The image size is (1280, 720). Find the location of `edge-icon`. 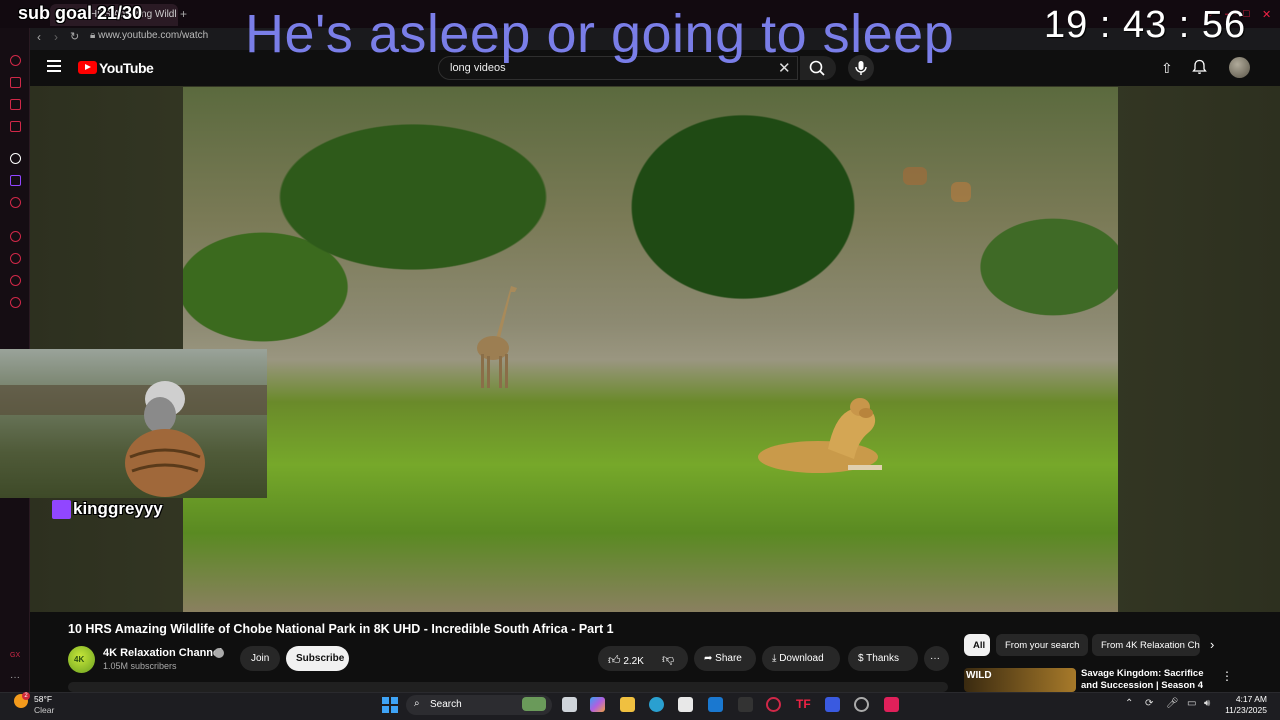

edge-icon is located at coordinates (656, 704).